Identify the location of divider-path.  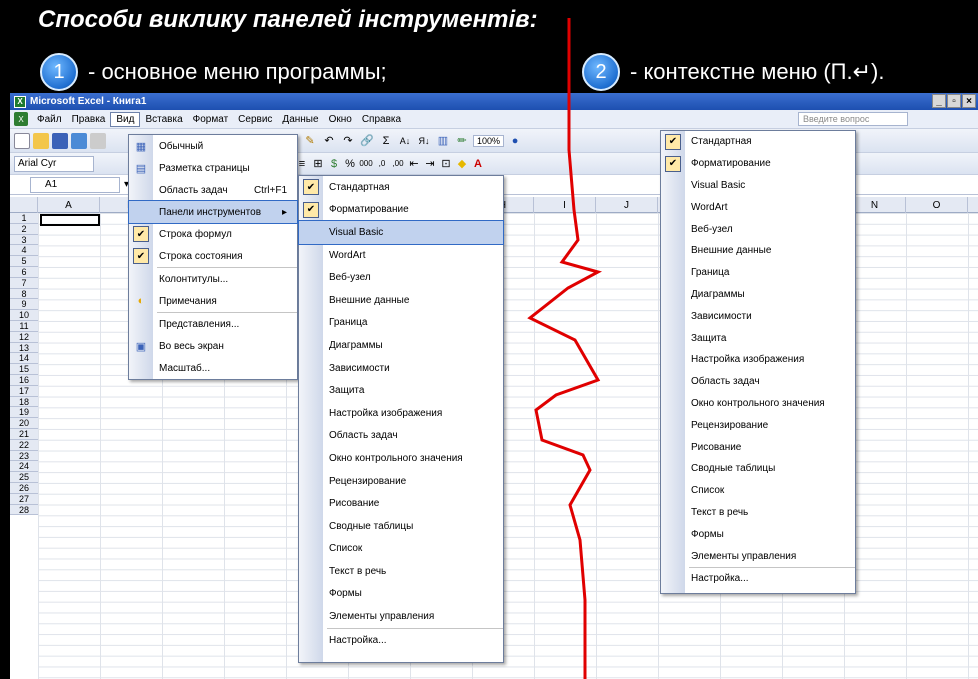
(565, 348).